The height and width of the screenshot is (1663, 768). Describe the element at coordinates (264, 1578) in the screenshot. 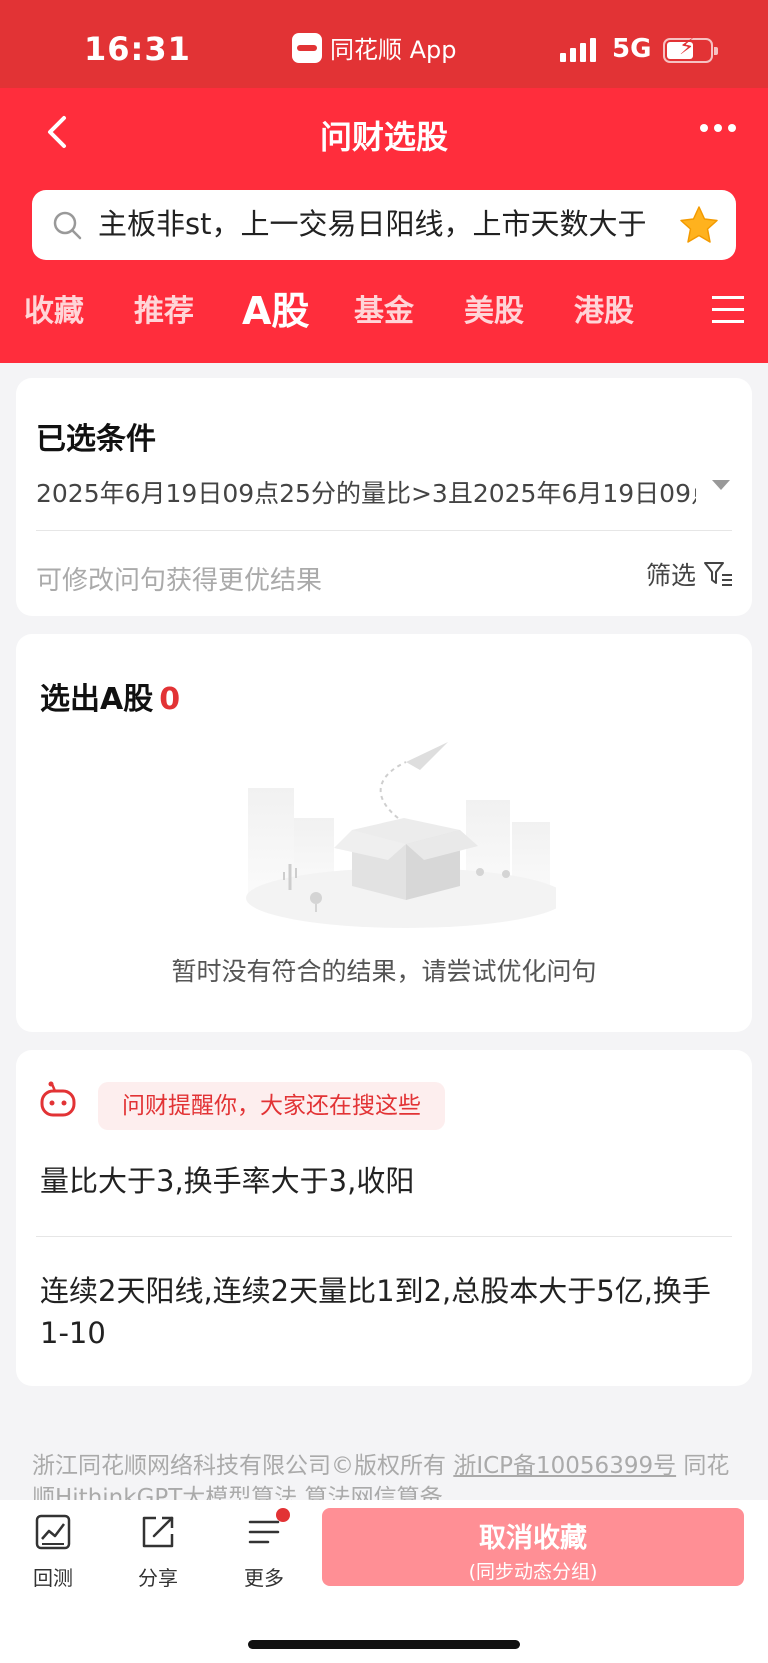

I see `more-label: 更多` at that location.